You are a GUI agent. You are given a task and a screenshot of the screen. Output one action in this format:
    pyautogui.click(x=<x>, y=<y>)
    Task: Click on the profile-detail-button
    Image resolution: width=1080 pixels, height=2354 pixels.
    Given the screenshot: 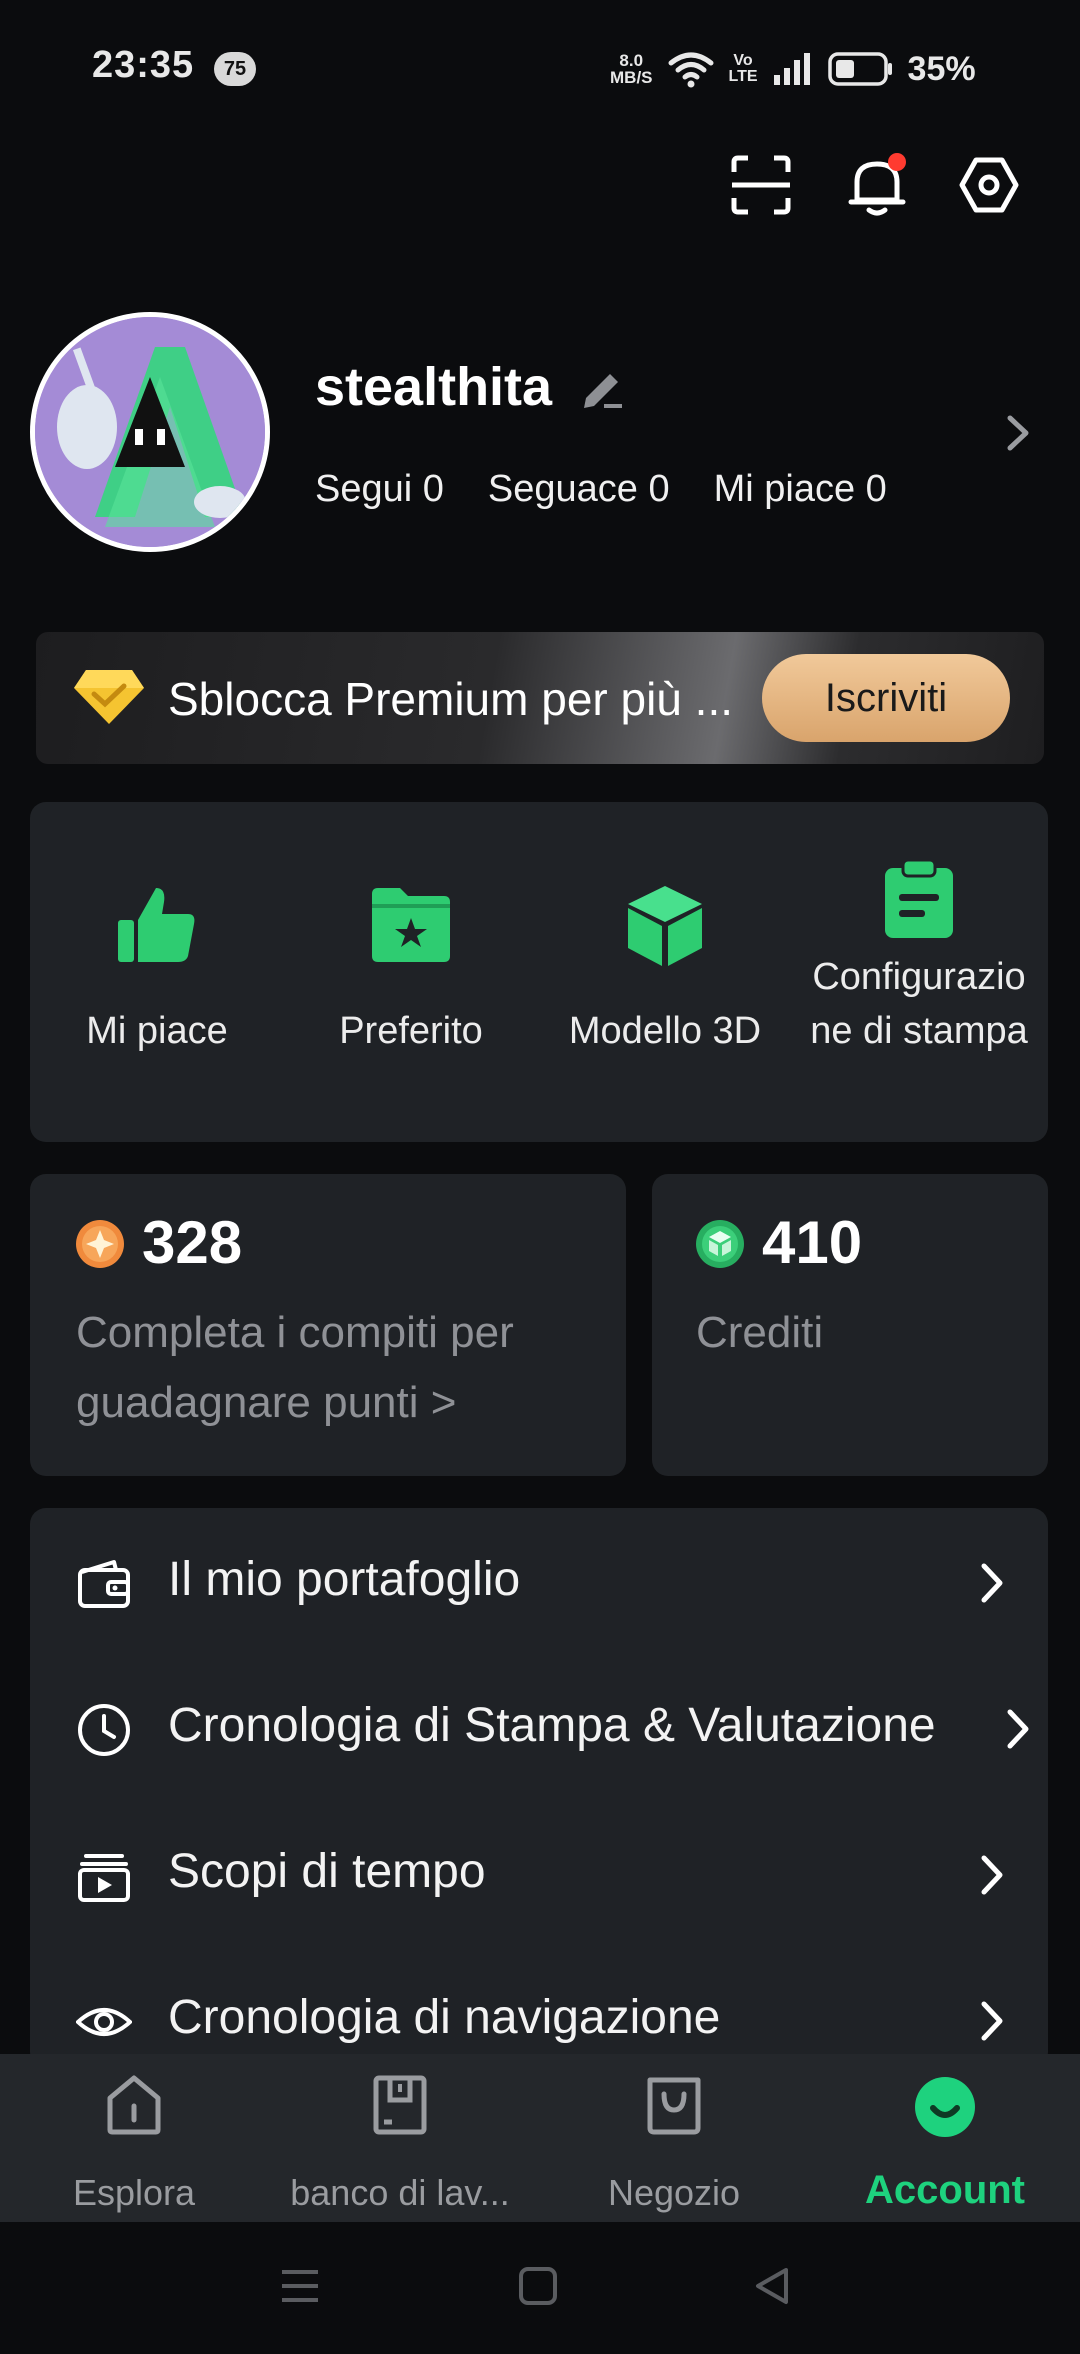 What is the action you would take?
    pyautogui.click(x=1020, y=433)
    